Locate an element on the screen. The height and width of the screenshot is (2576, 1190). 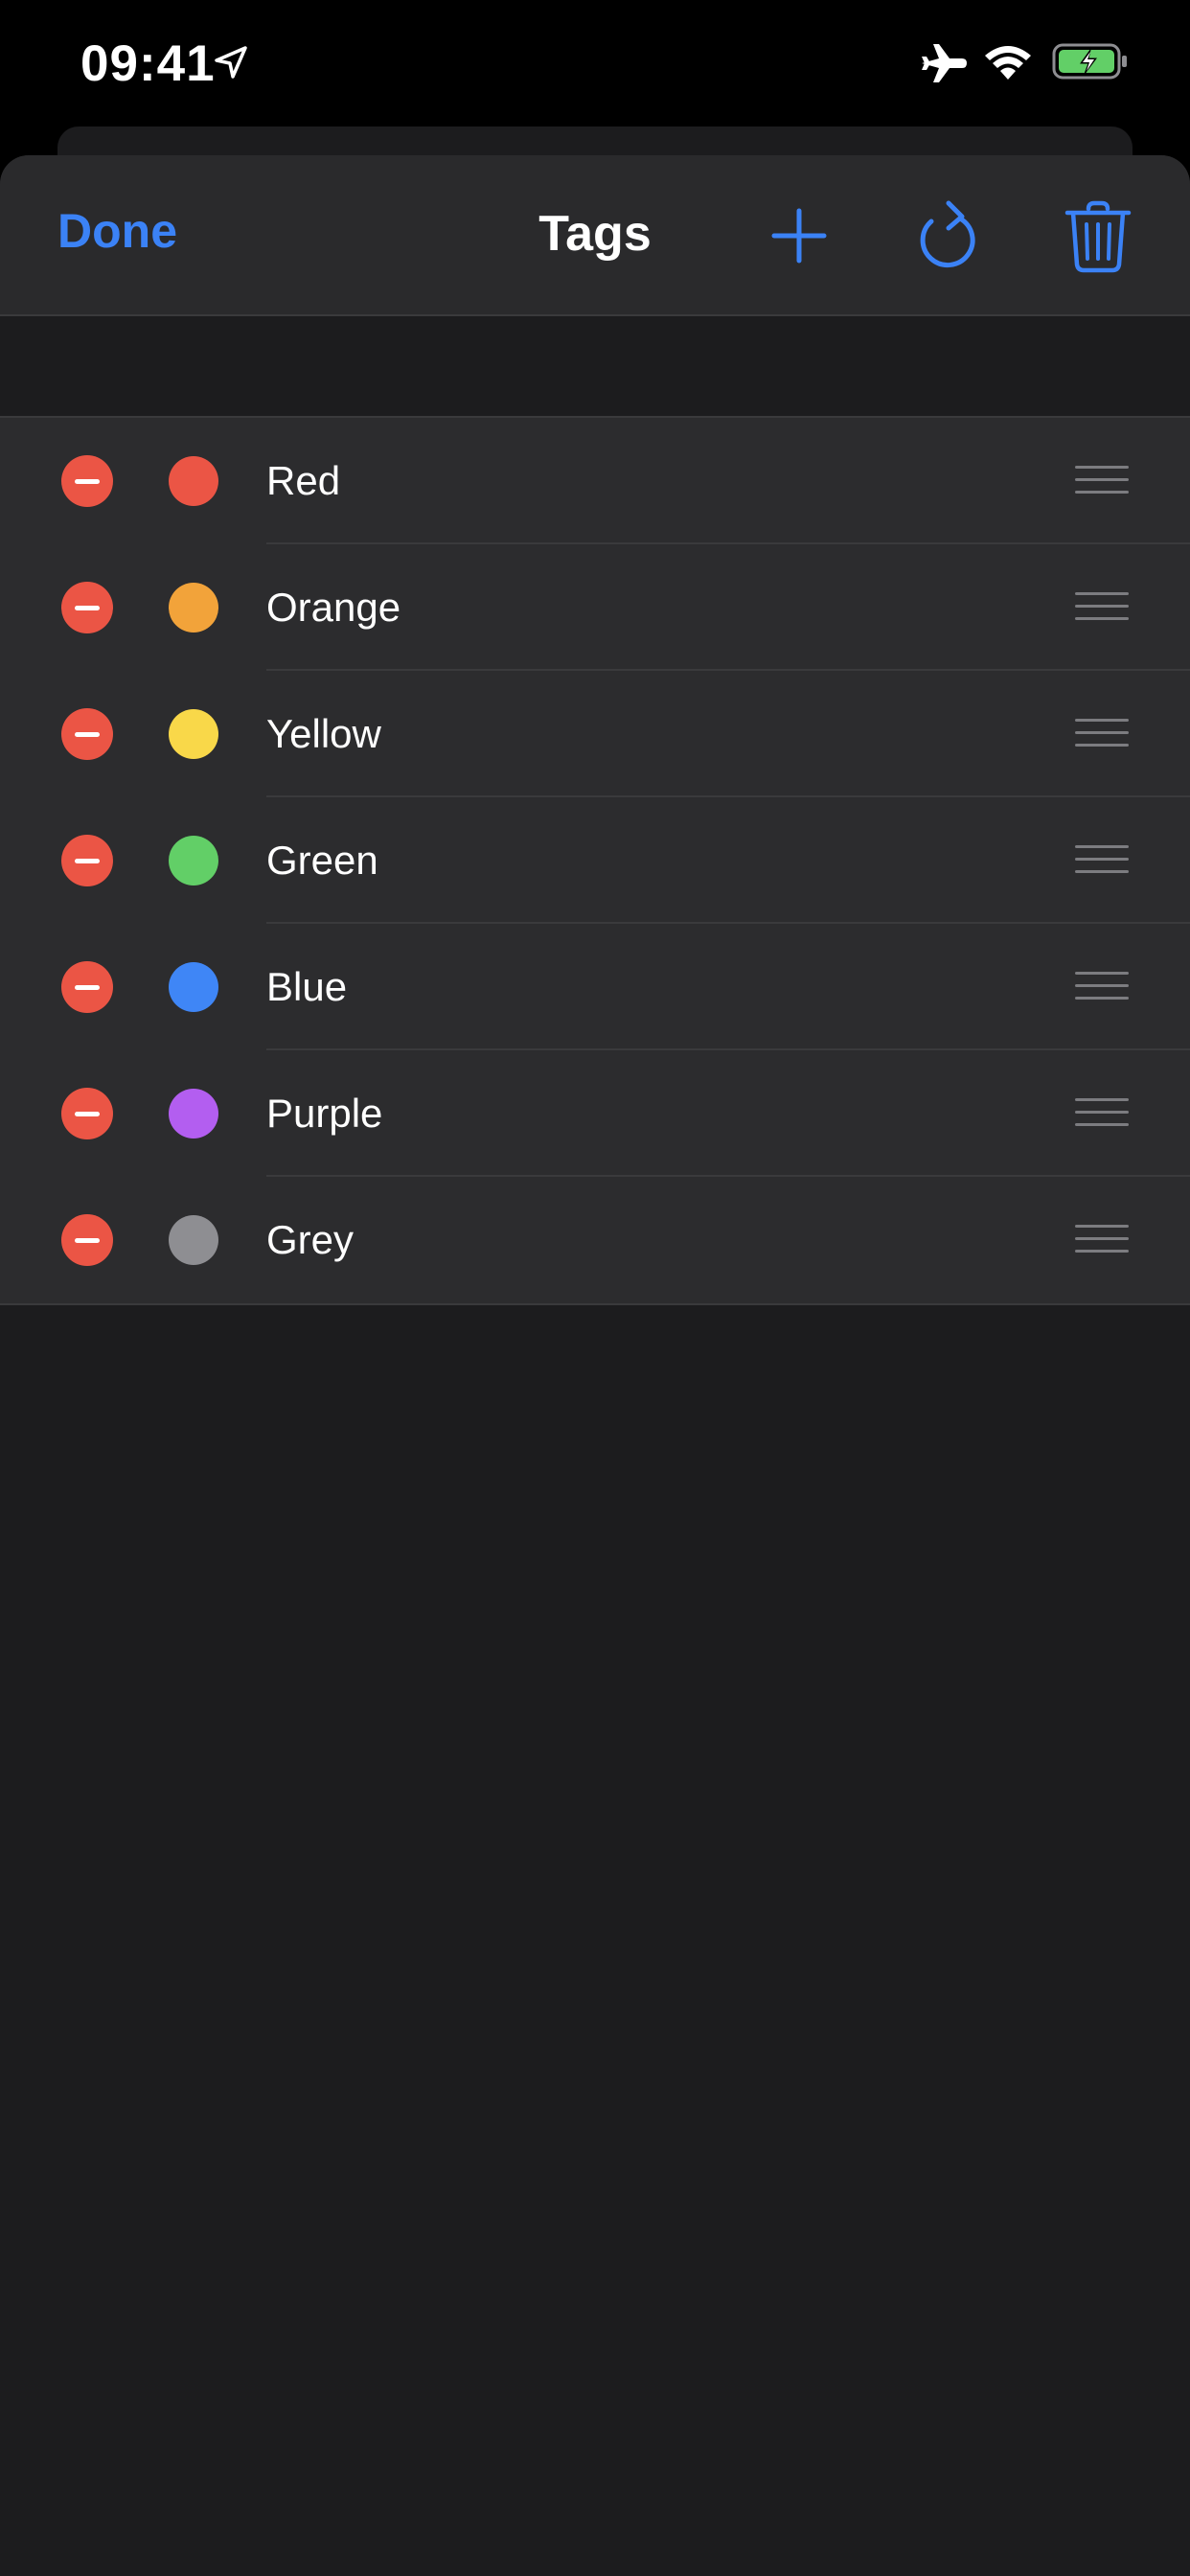
section-spacer is located at coordinates (595, 366).